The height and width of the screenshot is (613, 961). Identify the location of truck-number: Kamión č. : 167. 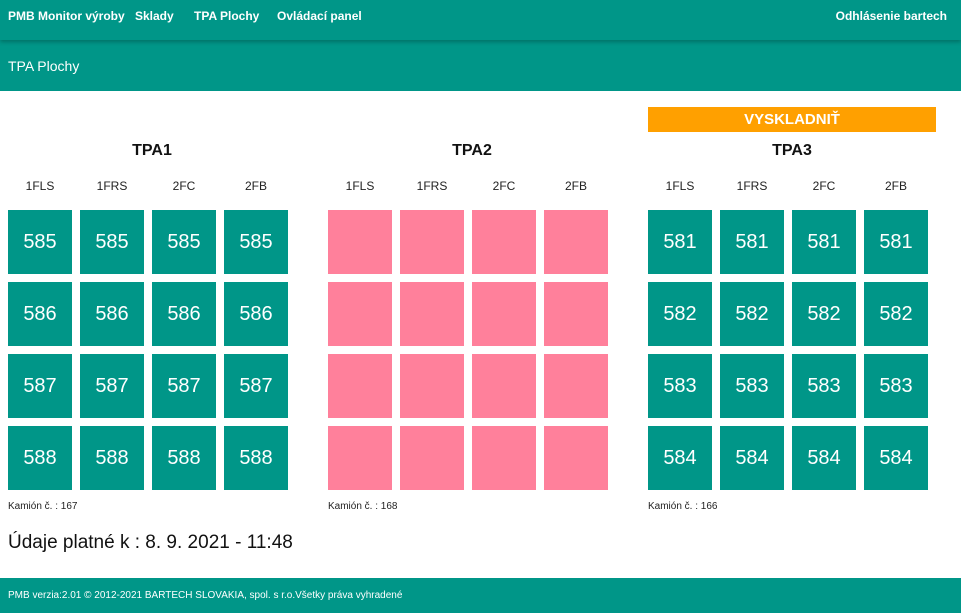
(43, 506).